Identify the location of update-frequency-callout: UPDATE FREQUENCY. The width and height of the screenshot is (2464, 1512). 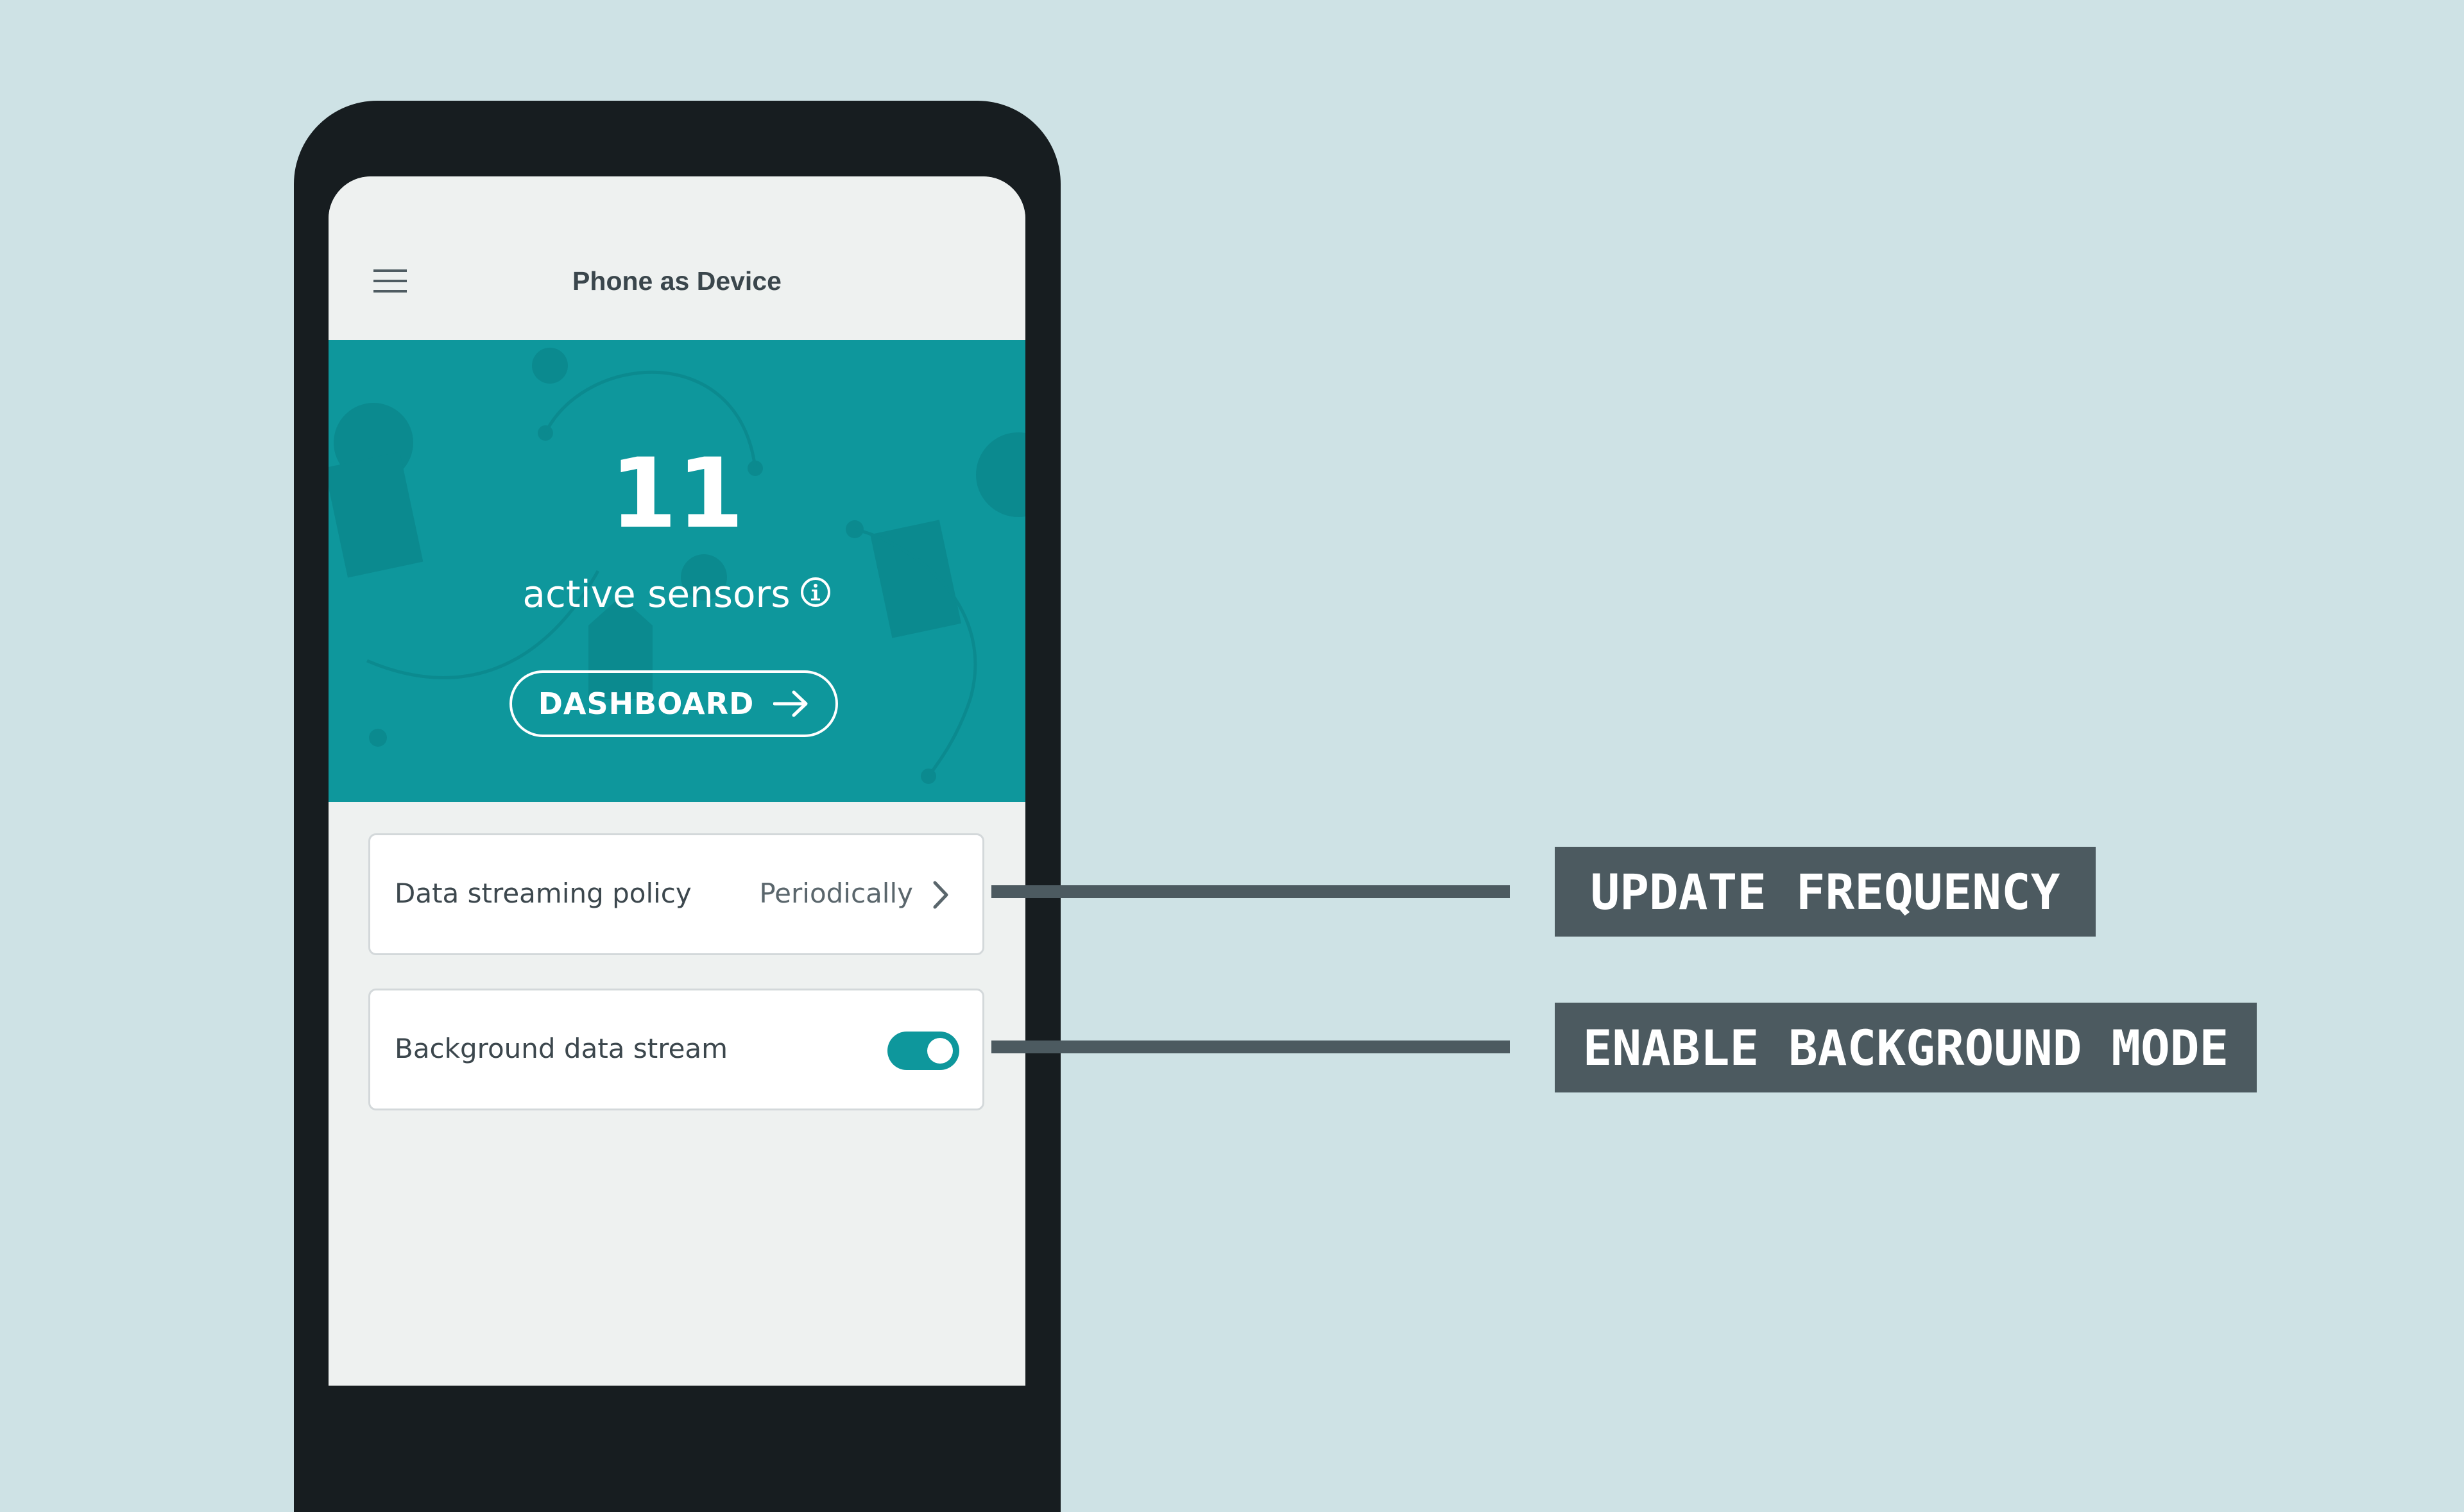
(1826, 892).